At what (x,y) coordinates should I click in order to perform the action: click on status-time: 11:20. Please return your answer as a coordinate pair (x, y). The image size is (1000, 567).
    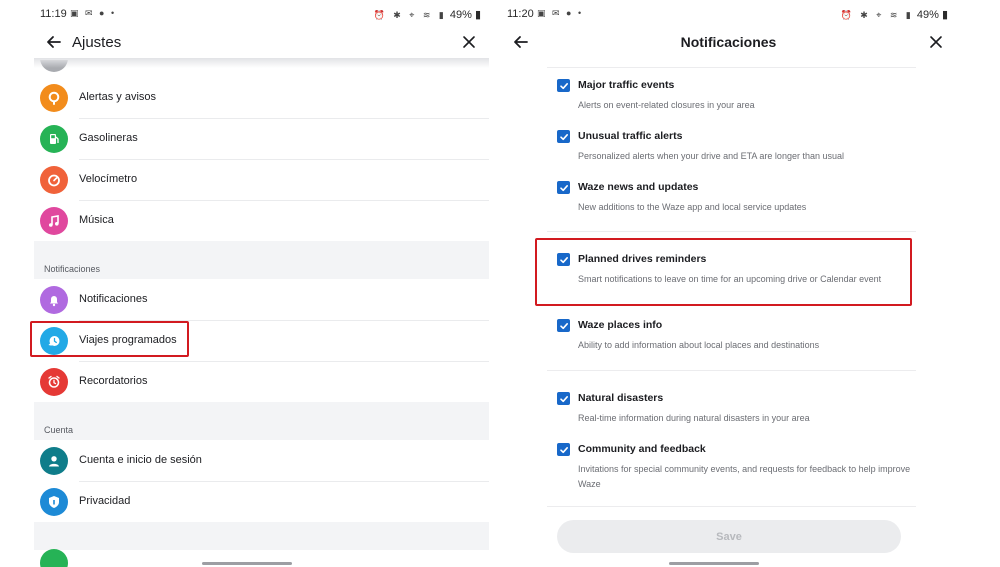
    Looking at the image, I should click on (520, 14).